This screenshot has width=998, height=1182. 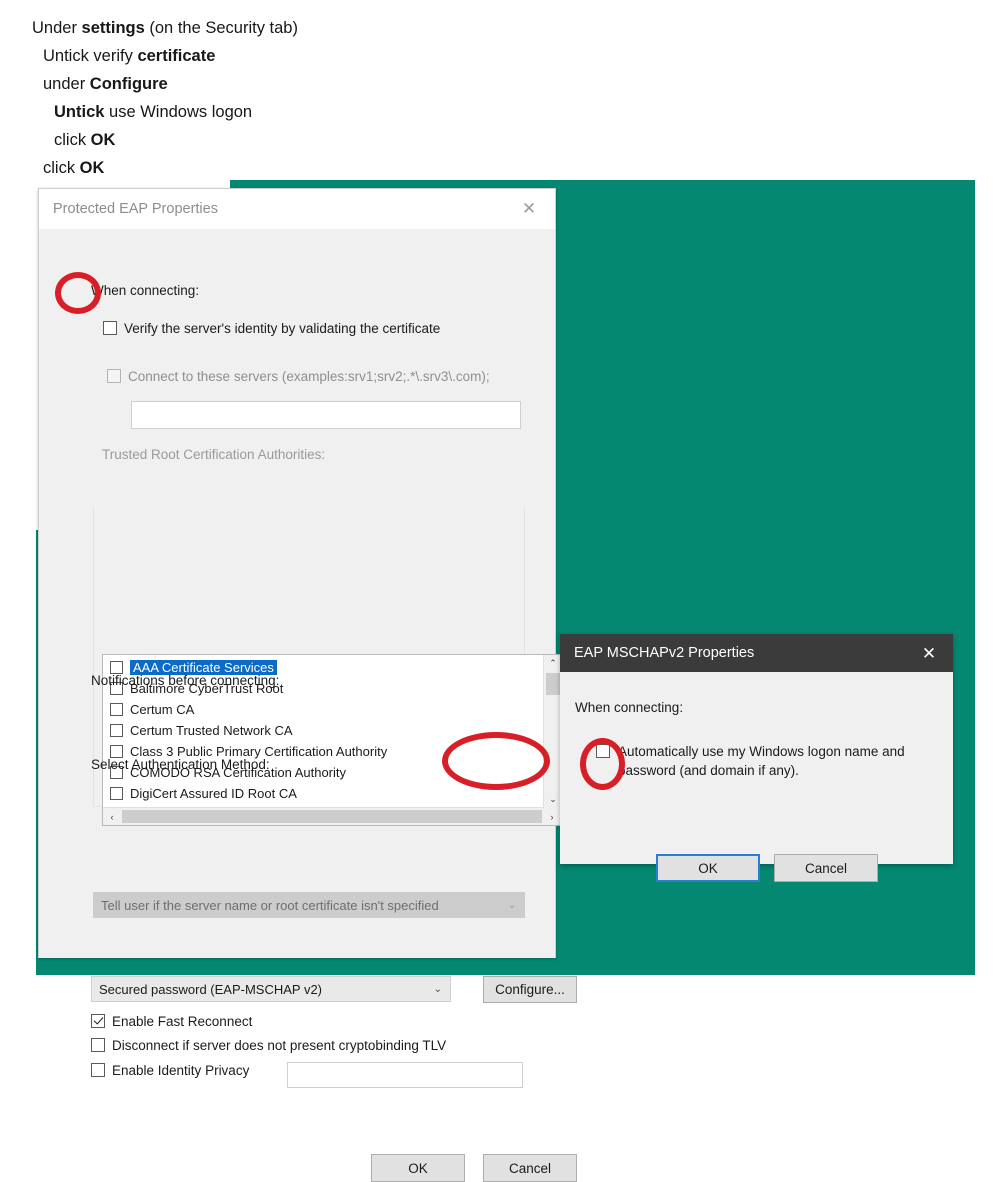 I want to click on trusted-root-name: DigiCert Assured ID Root CA, so click(x=213, y=793).